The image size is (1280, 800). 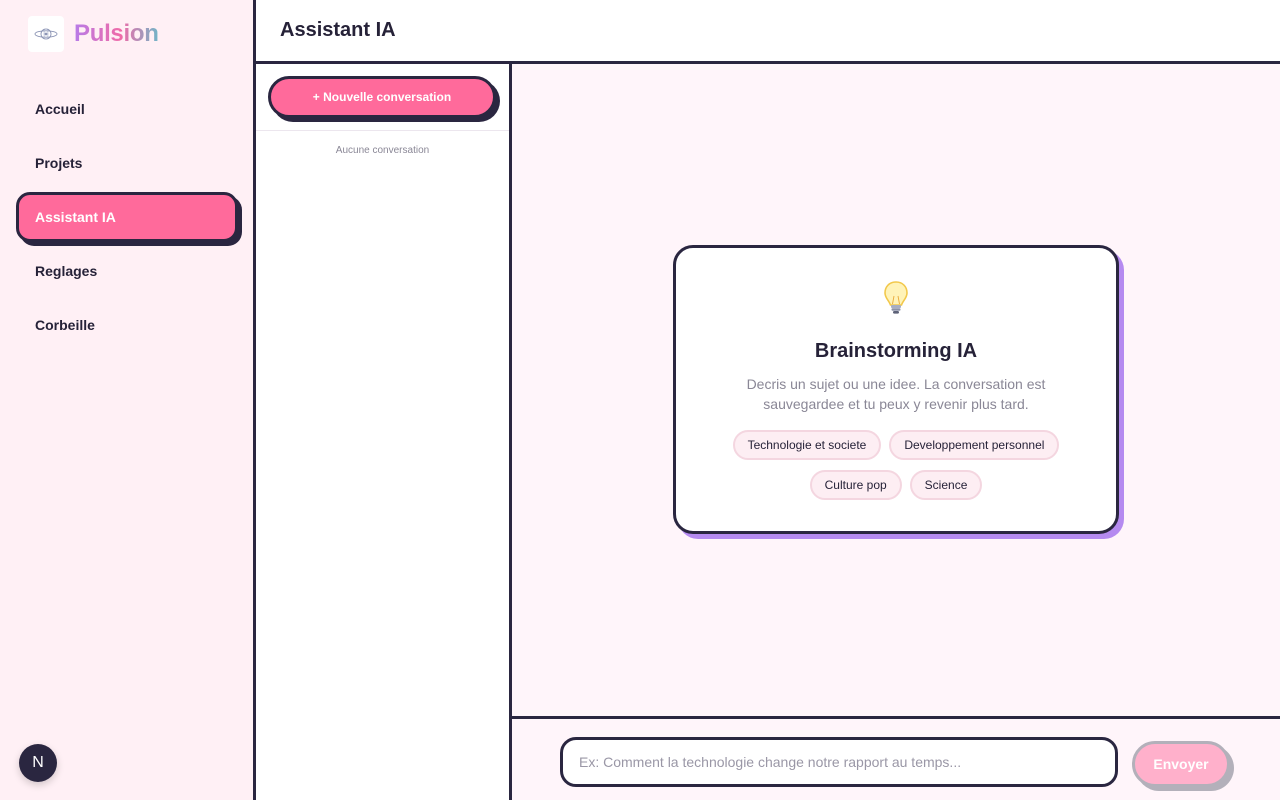 What do you see at coordinates (896, 299) in the screenshot?
I see `lightbulb-icon` at bounding box center [896, 299].